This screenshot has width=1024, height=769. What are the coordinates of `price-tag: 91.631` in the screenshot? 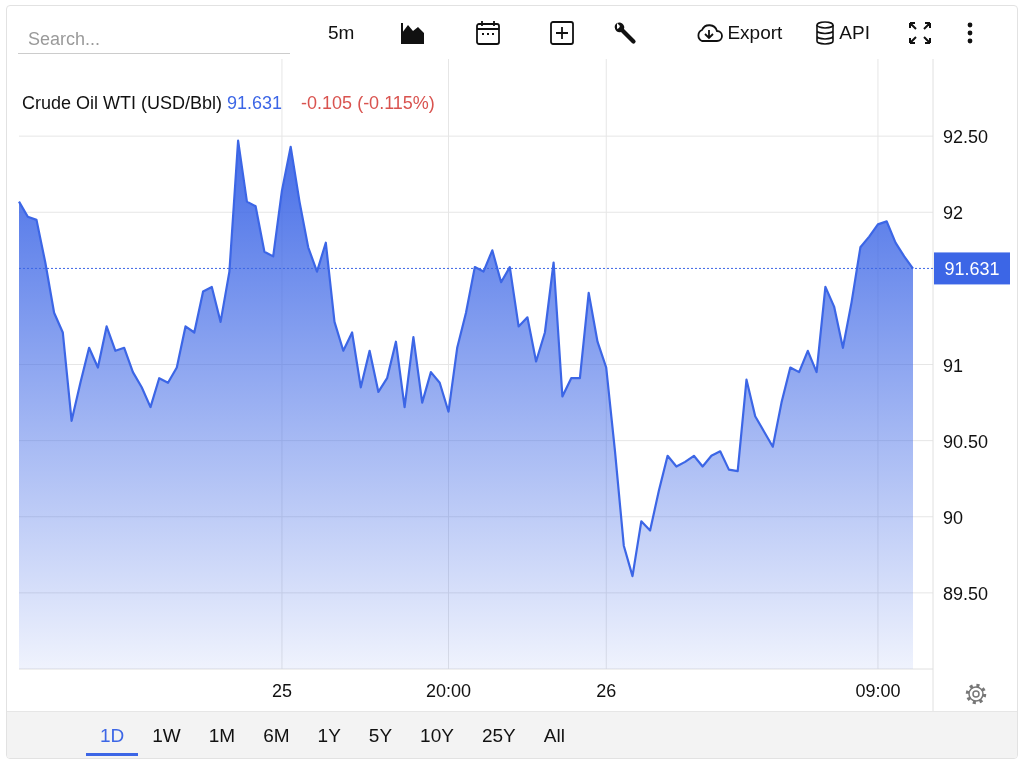 It's located at (972, 268).